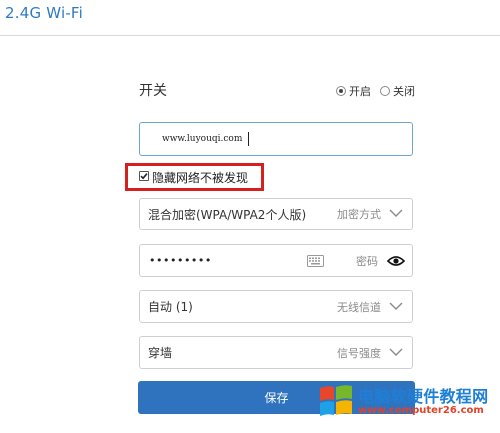  I want to click on switch-label: 开关, so click(153, 91).